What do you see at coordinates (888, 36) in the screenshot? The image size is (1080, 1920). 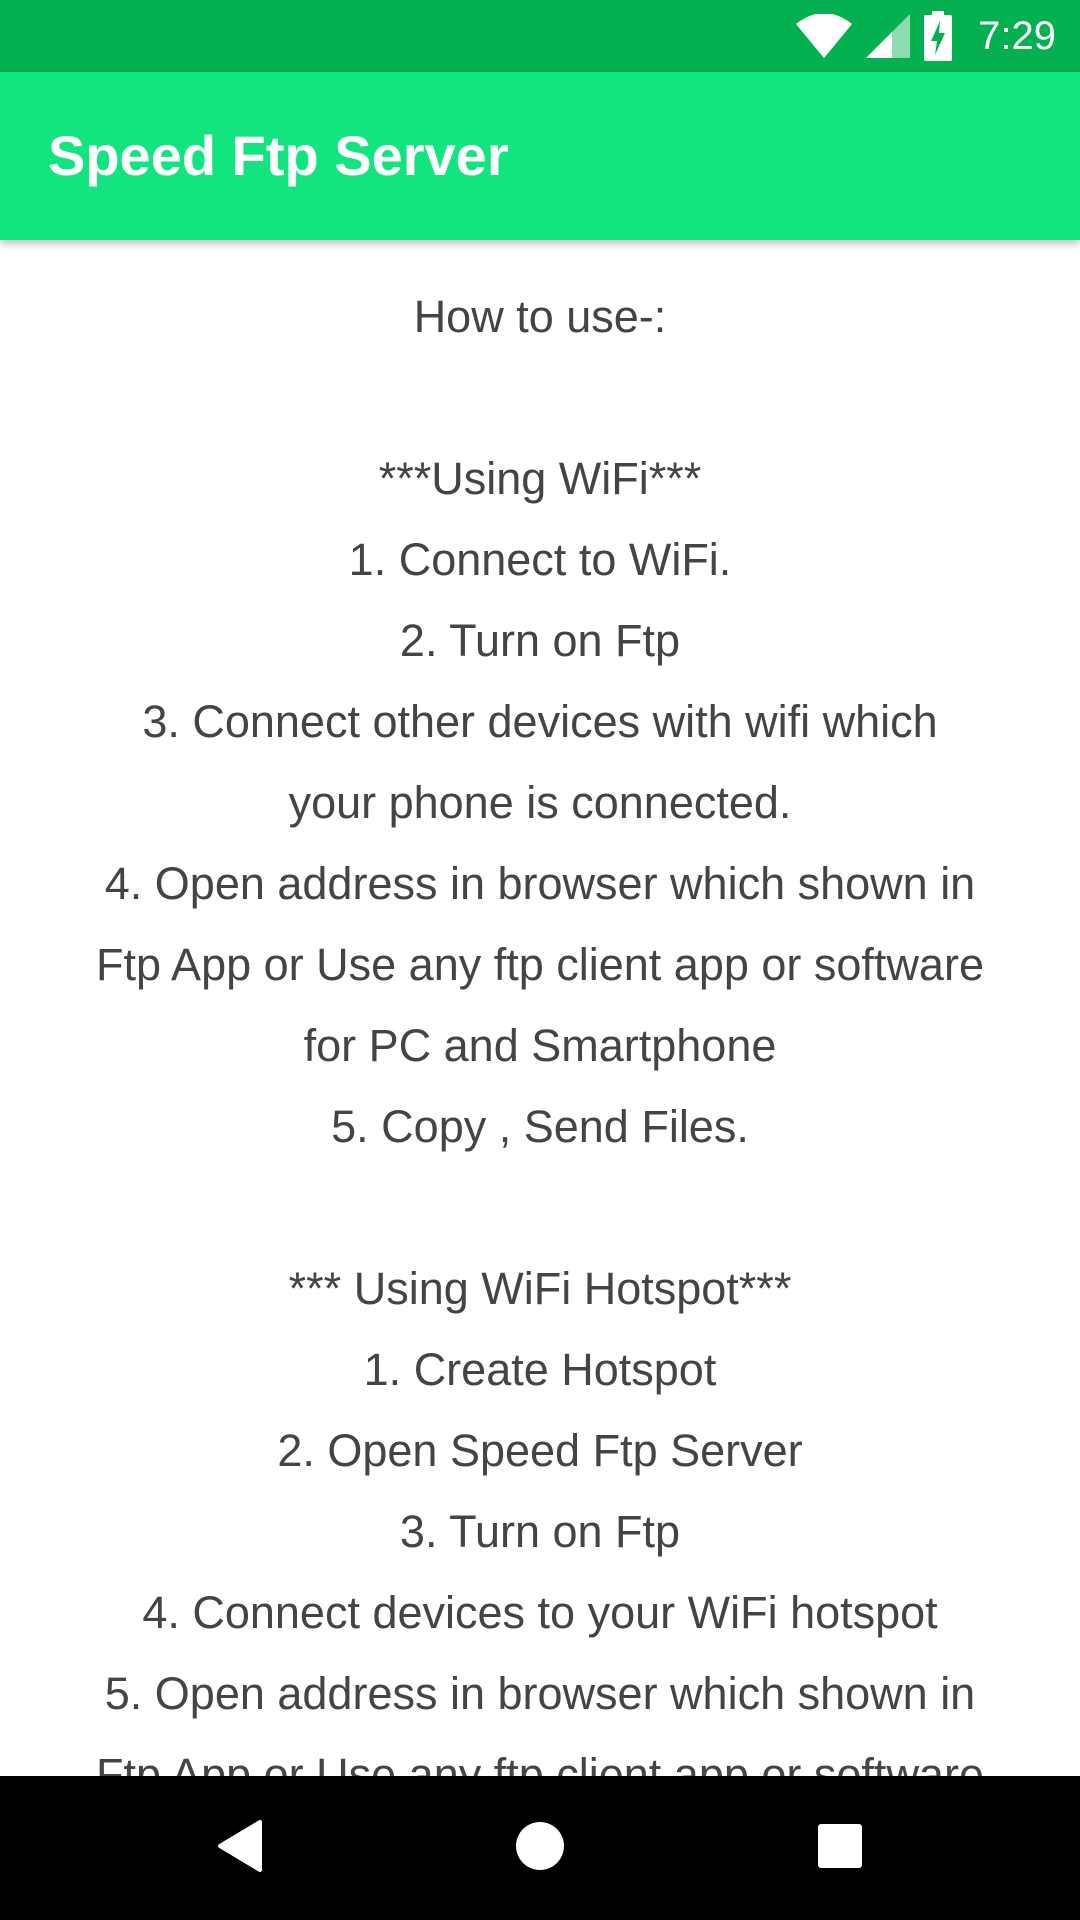 I see `cell-signal-icon` at bounding box center [888, 36].